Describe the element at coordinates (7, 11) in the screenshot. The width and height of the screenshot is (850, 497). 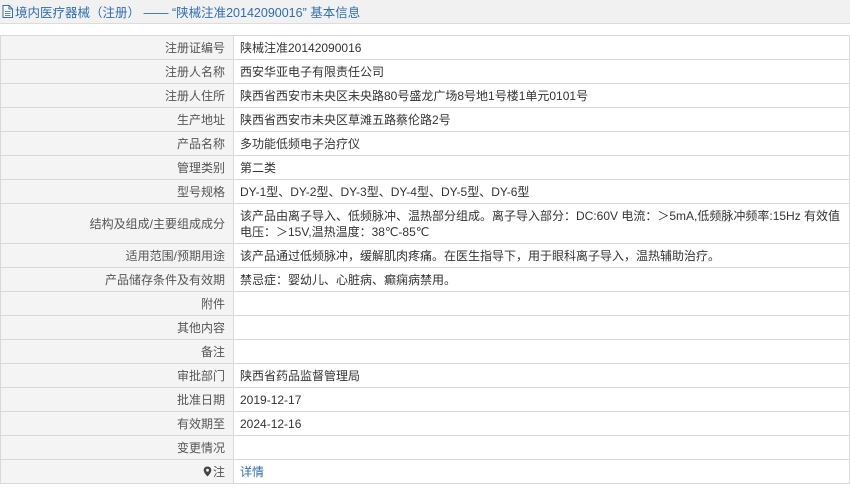
I see `document-icon` at that location.